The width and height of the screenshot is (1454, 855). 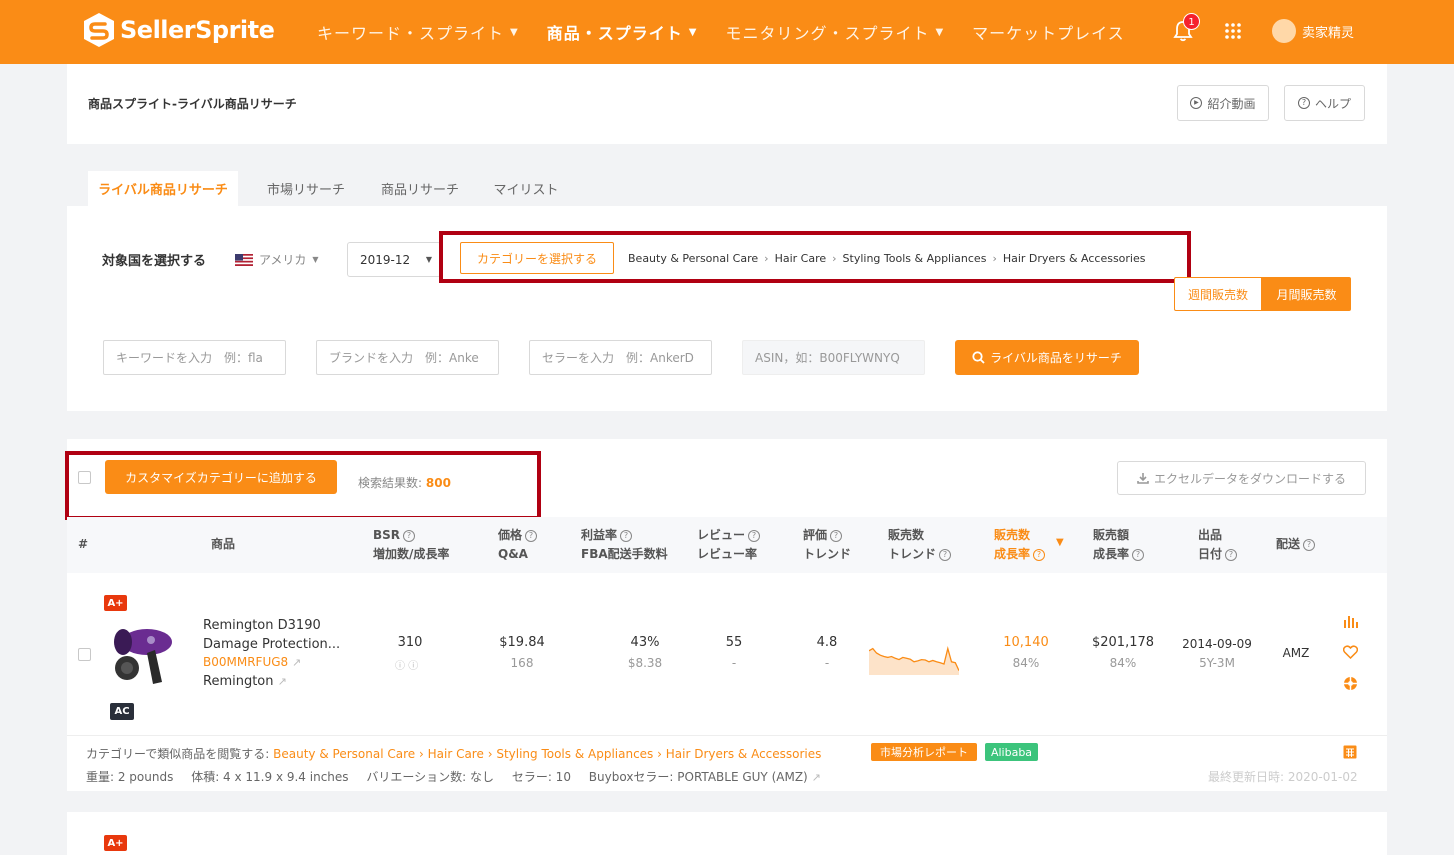 What do you see at coordinates (827, 642) in the screenshot?
I see `rating-value: 4.8` at bounding box center [827, 642].